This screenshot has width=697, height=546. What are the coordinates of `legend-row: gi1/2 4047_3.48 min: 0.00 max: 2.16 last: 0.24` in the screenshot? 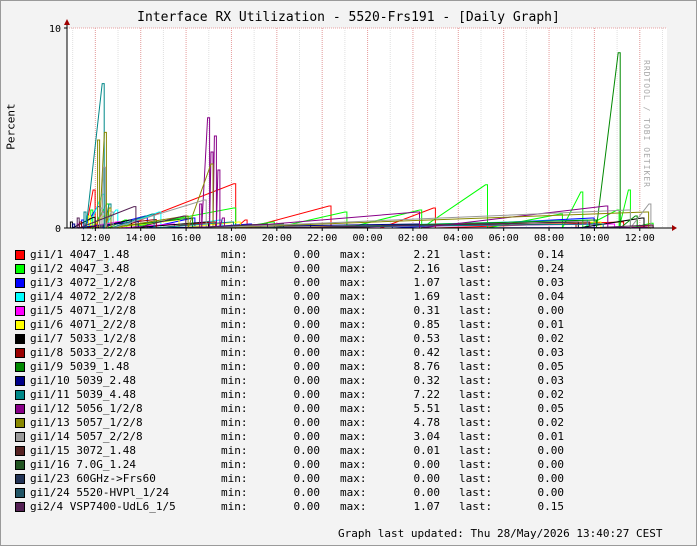 It's located at (295, 269).